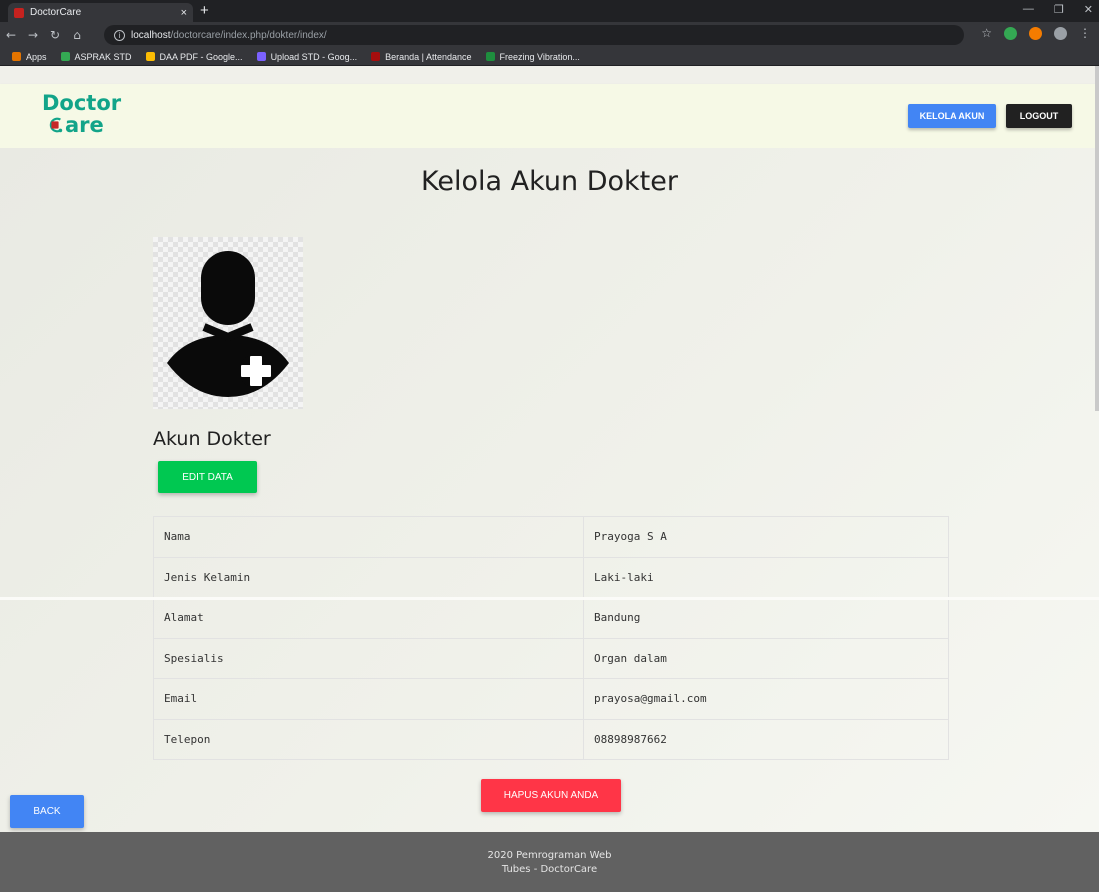 This screenshot has width=1099, height=892. I want to click on bookmark-item: Apps, so click(29, 57).